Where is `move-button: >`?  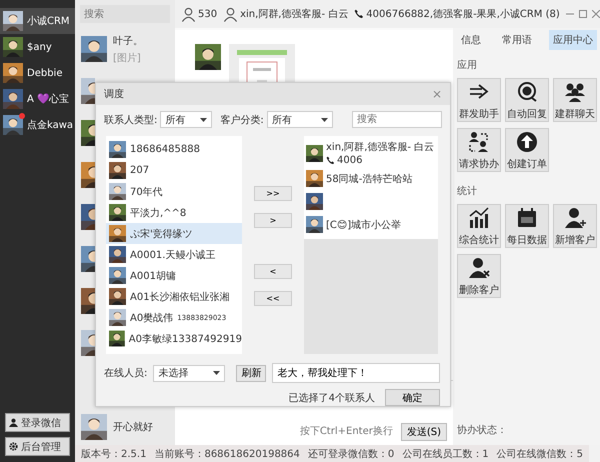
move-button: > is located at coordinates (273, 220).